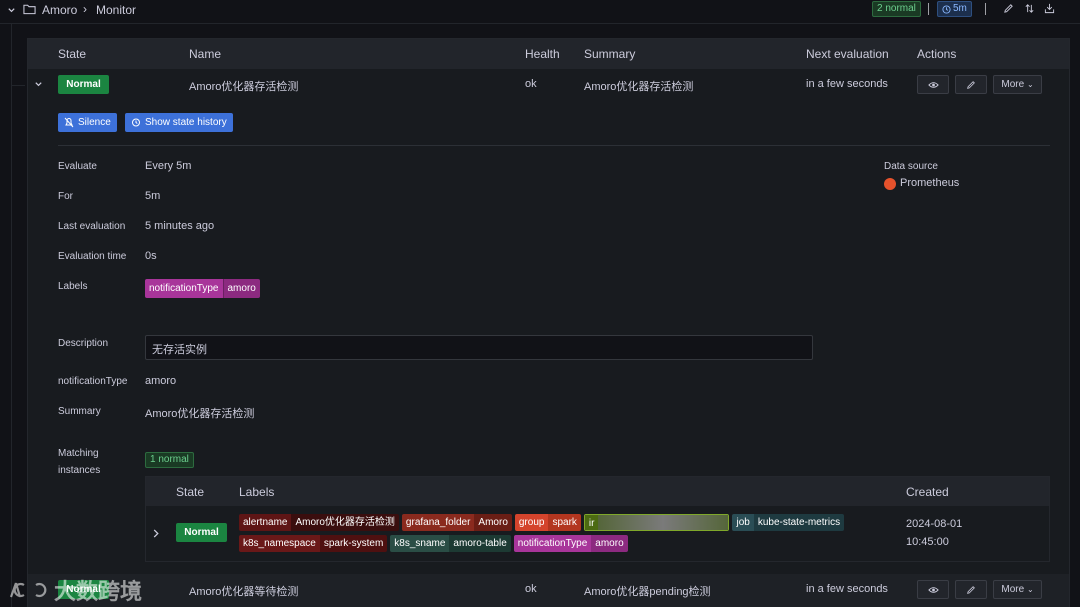 The image size is (1080, 607). I want to click on column-header-summary: Summary, so click(609, 54).